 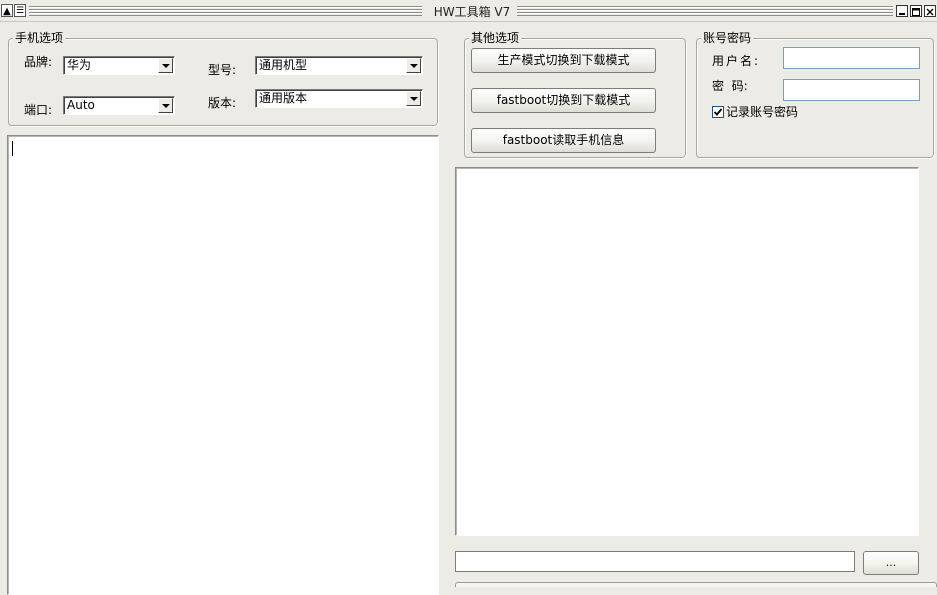 I want to click on bottom-button-edge, so click(x=696, y=584).